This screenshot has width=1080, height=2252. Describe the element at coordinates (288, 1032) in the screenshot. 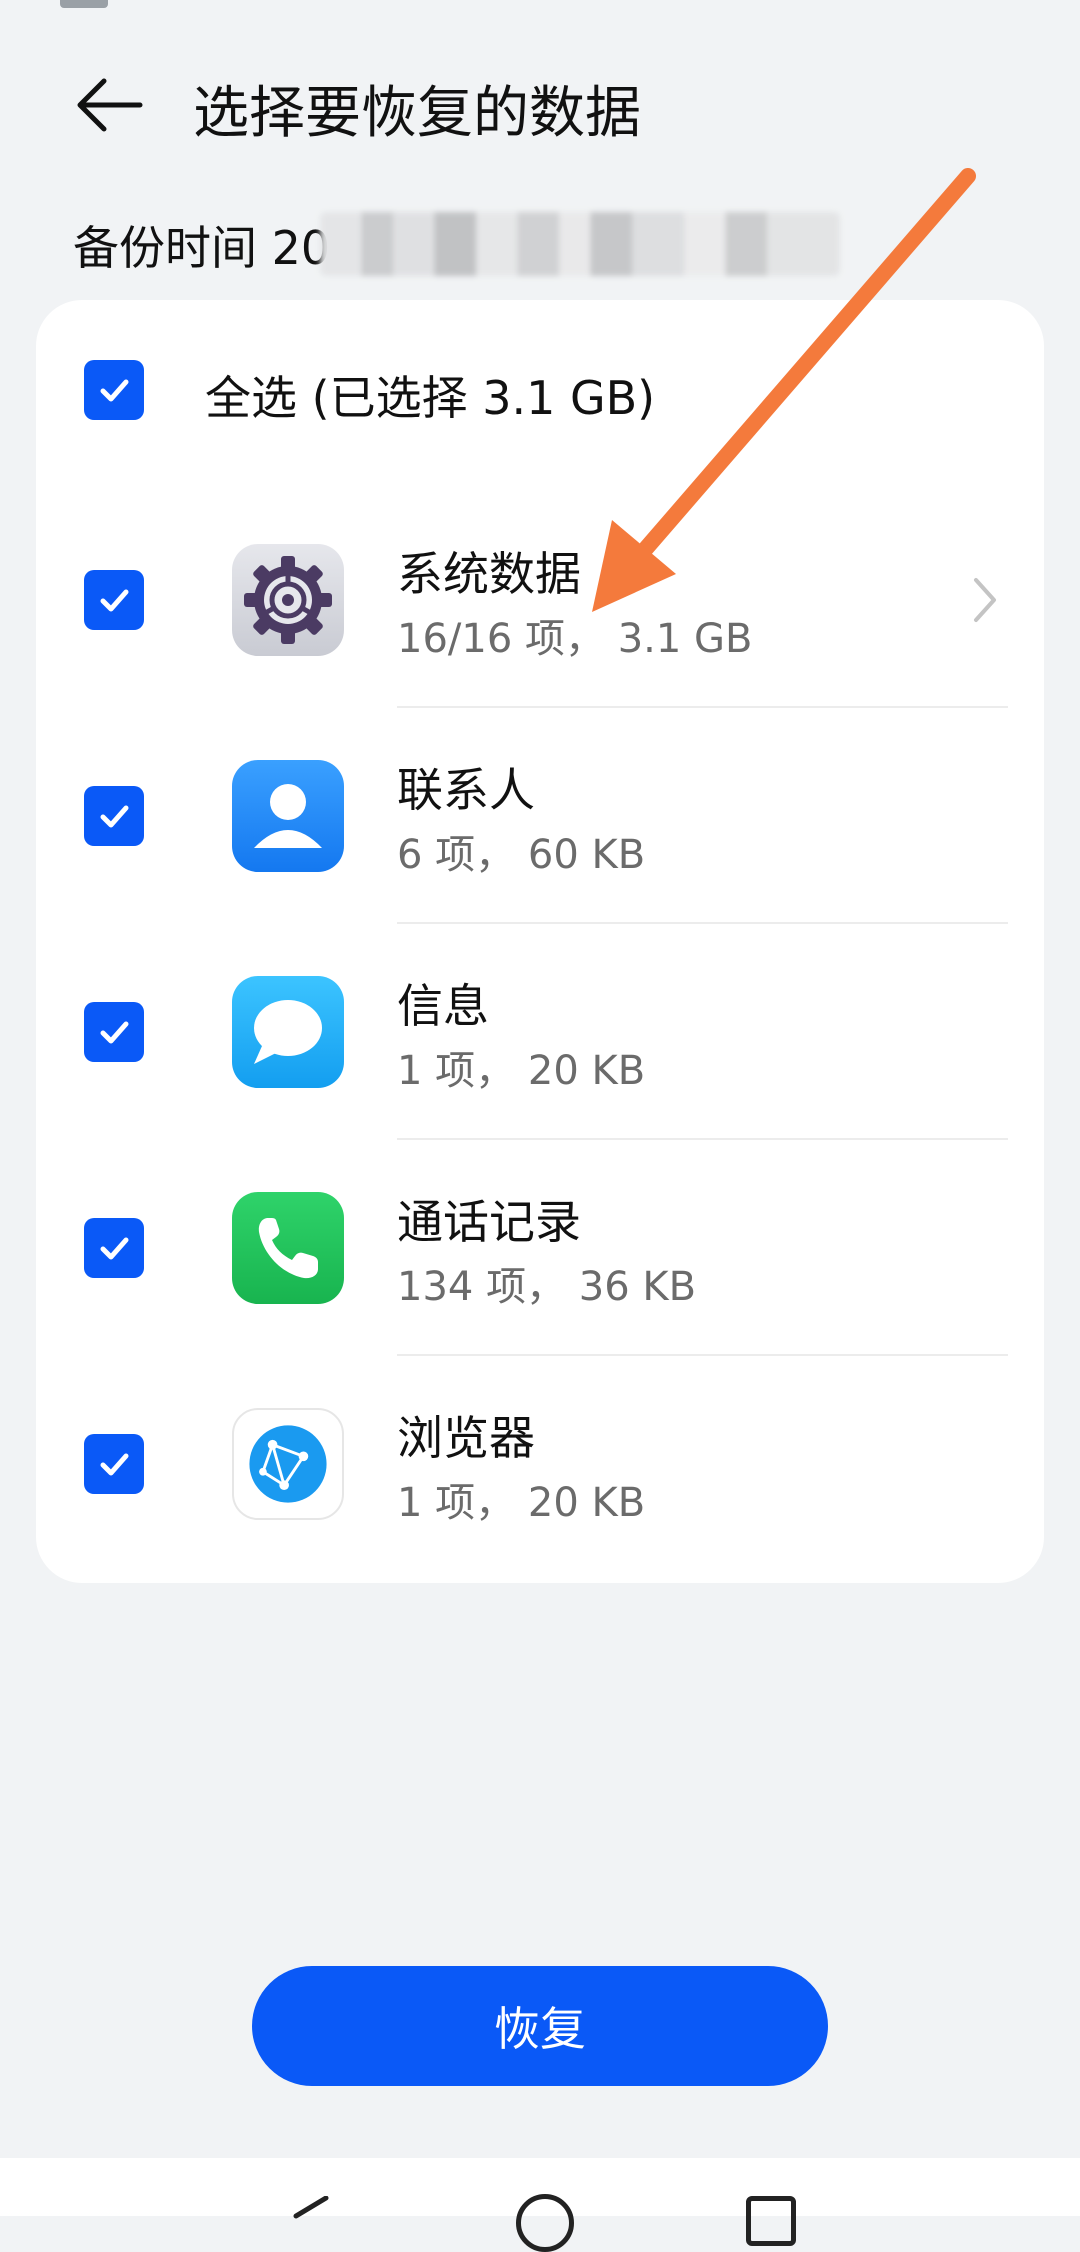

I see `messages-icon` at that location.